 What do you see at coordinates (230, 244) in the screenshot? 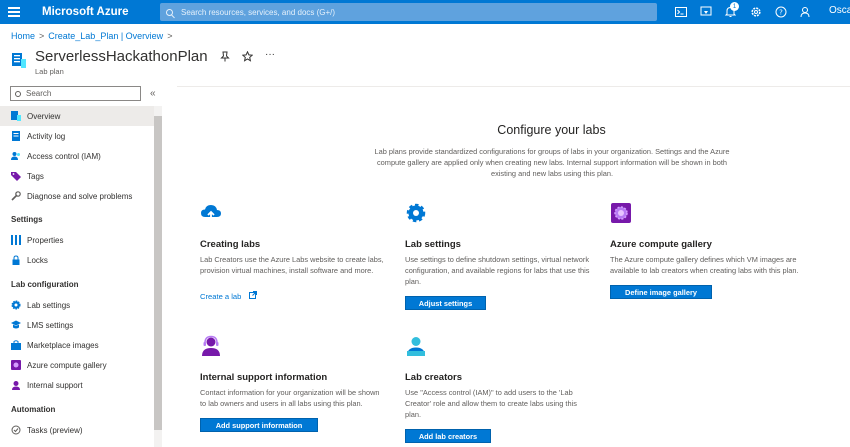
I see `card-title: Creating labs` at bounding box center [230, 244].